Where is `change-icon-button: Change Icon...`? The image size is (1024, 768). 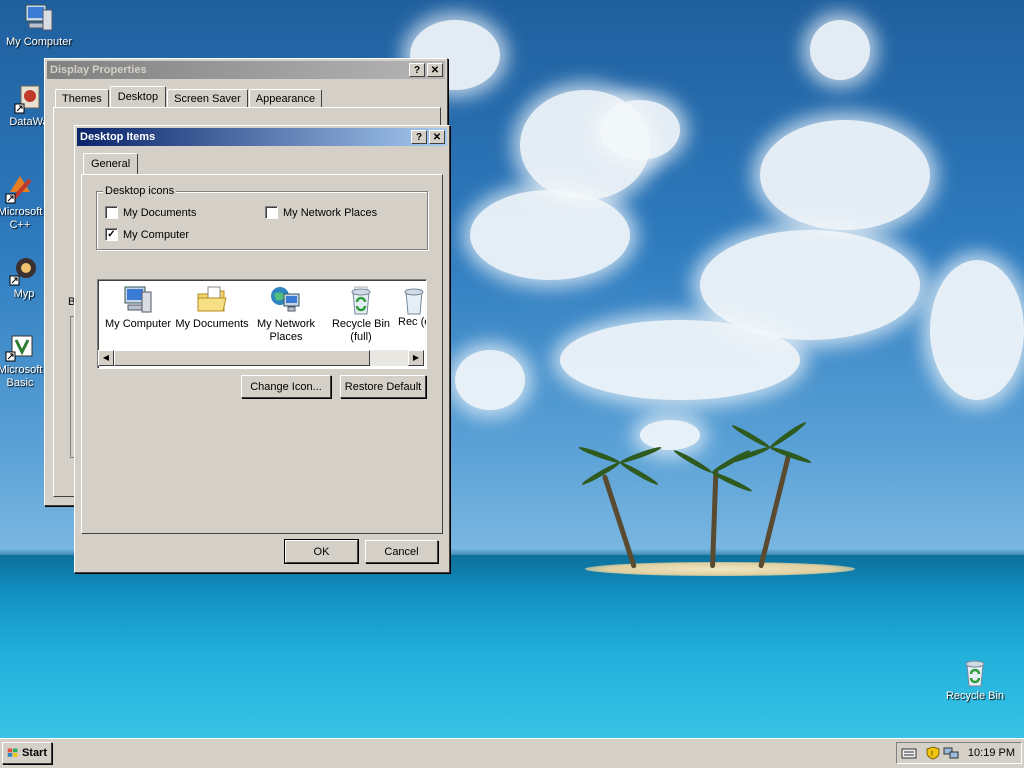 change-icon-button: Change Icon... is located at coordinates (286, 386).